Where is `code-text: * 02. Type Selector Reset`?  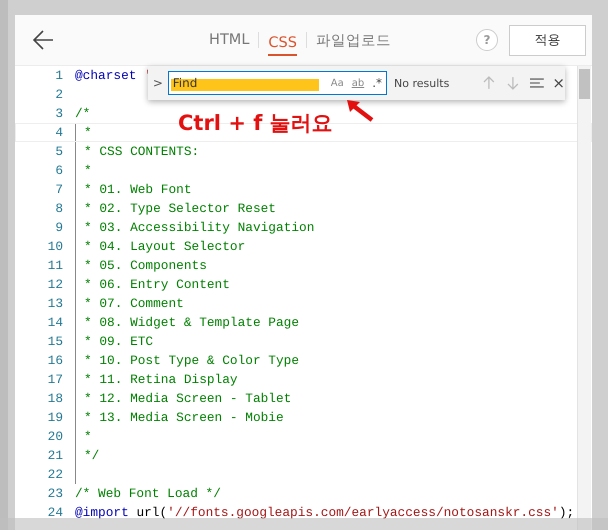 code-text: * 02. Type Selector Reset is located at coordinates (180, 209).